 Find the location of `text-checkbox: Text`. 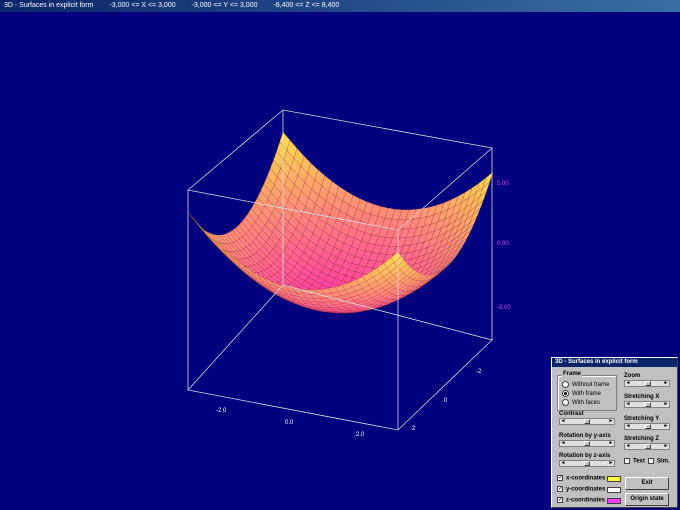

text-checkbox: Text is located at coordinates (634, 461).